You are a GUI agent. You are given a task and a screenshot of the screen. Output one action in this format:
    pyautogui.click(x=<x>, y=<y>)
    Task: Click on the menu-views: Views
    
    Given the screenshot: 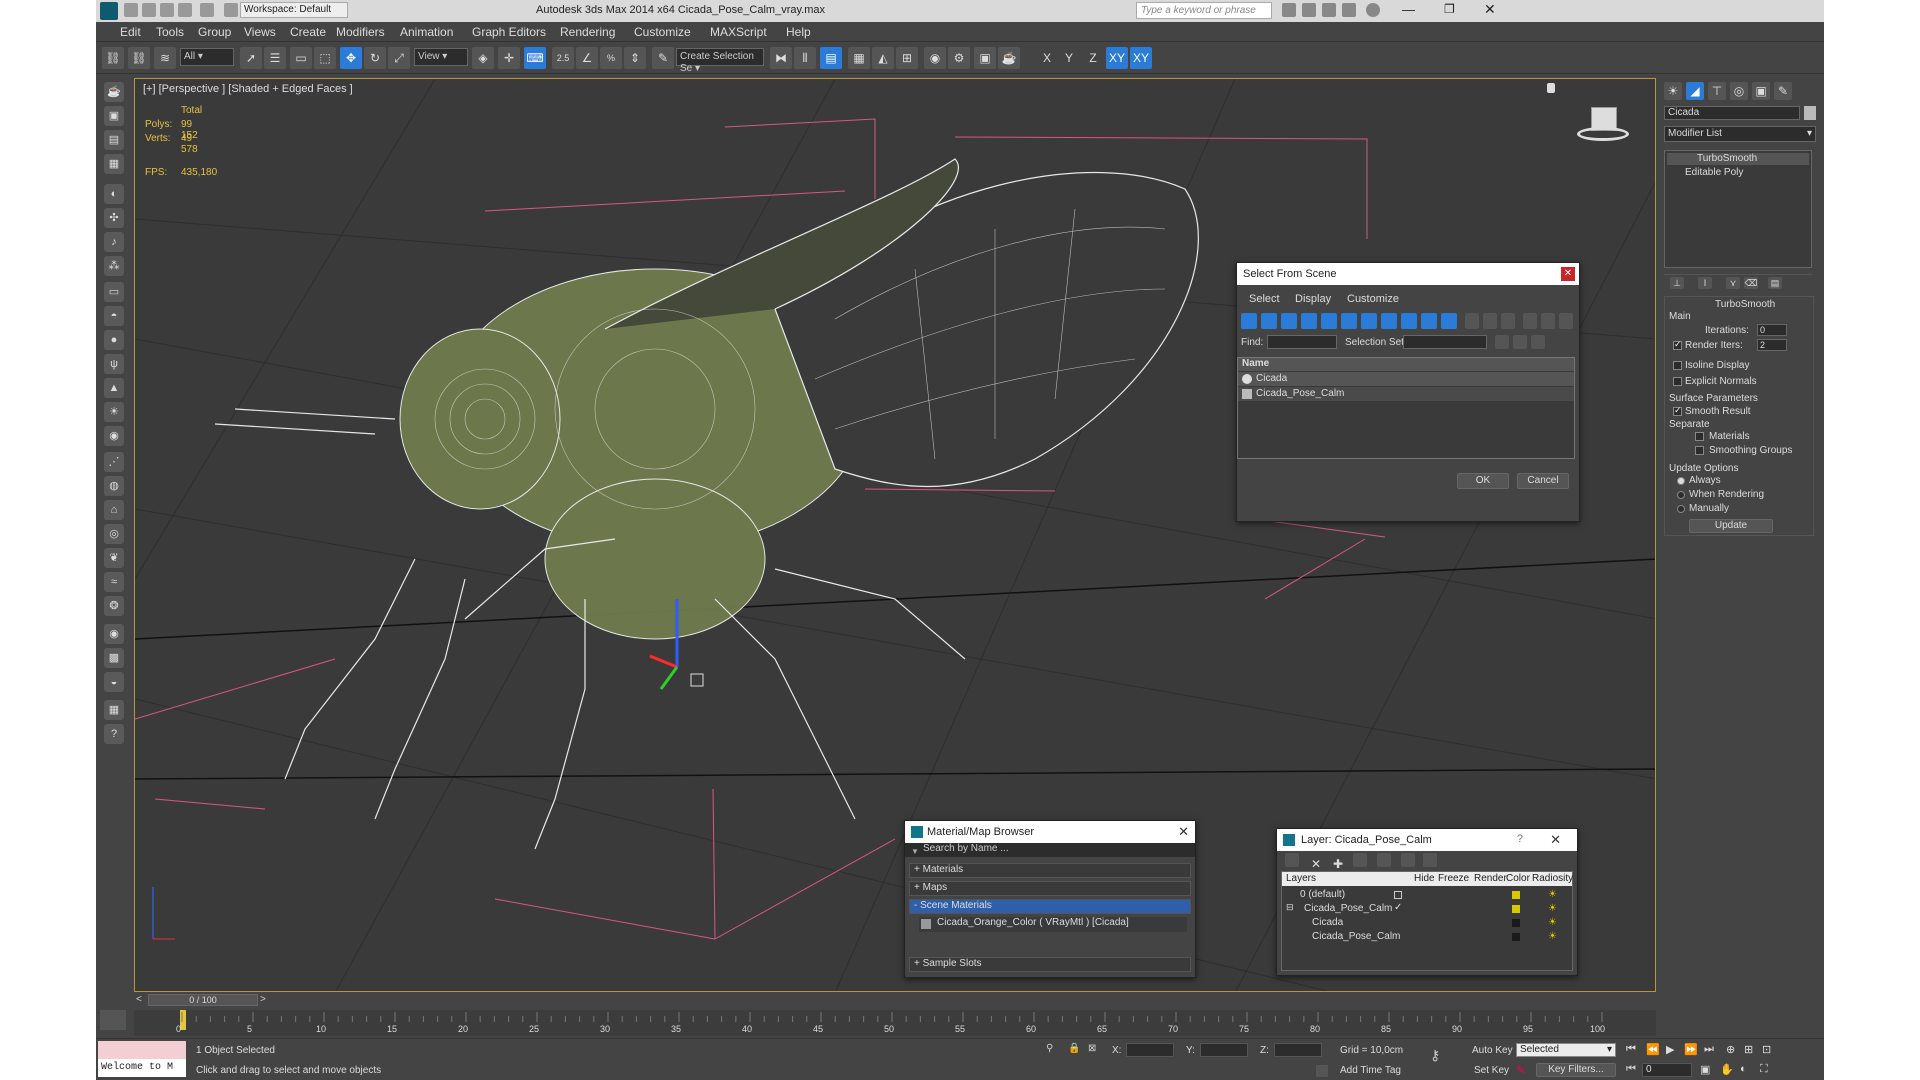 What is the action you would take?
    pyautogui.click(x=260, y=32)
    